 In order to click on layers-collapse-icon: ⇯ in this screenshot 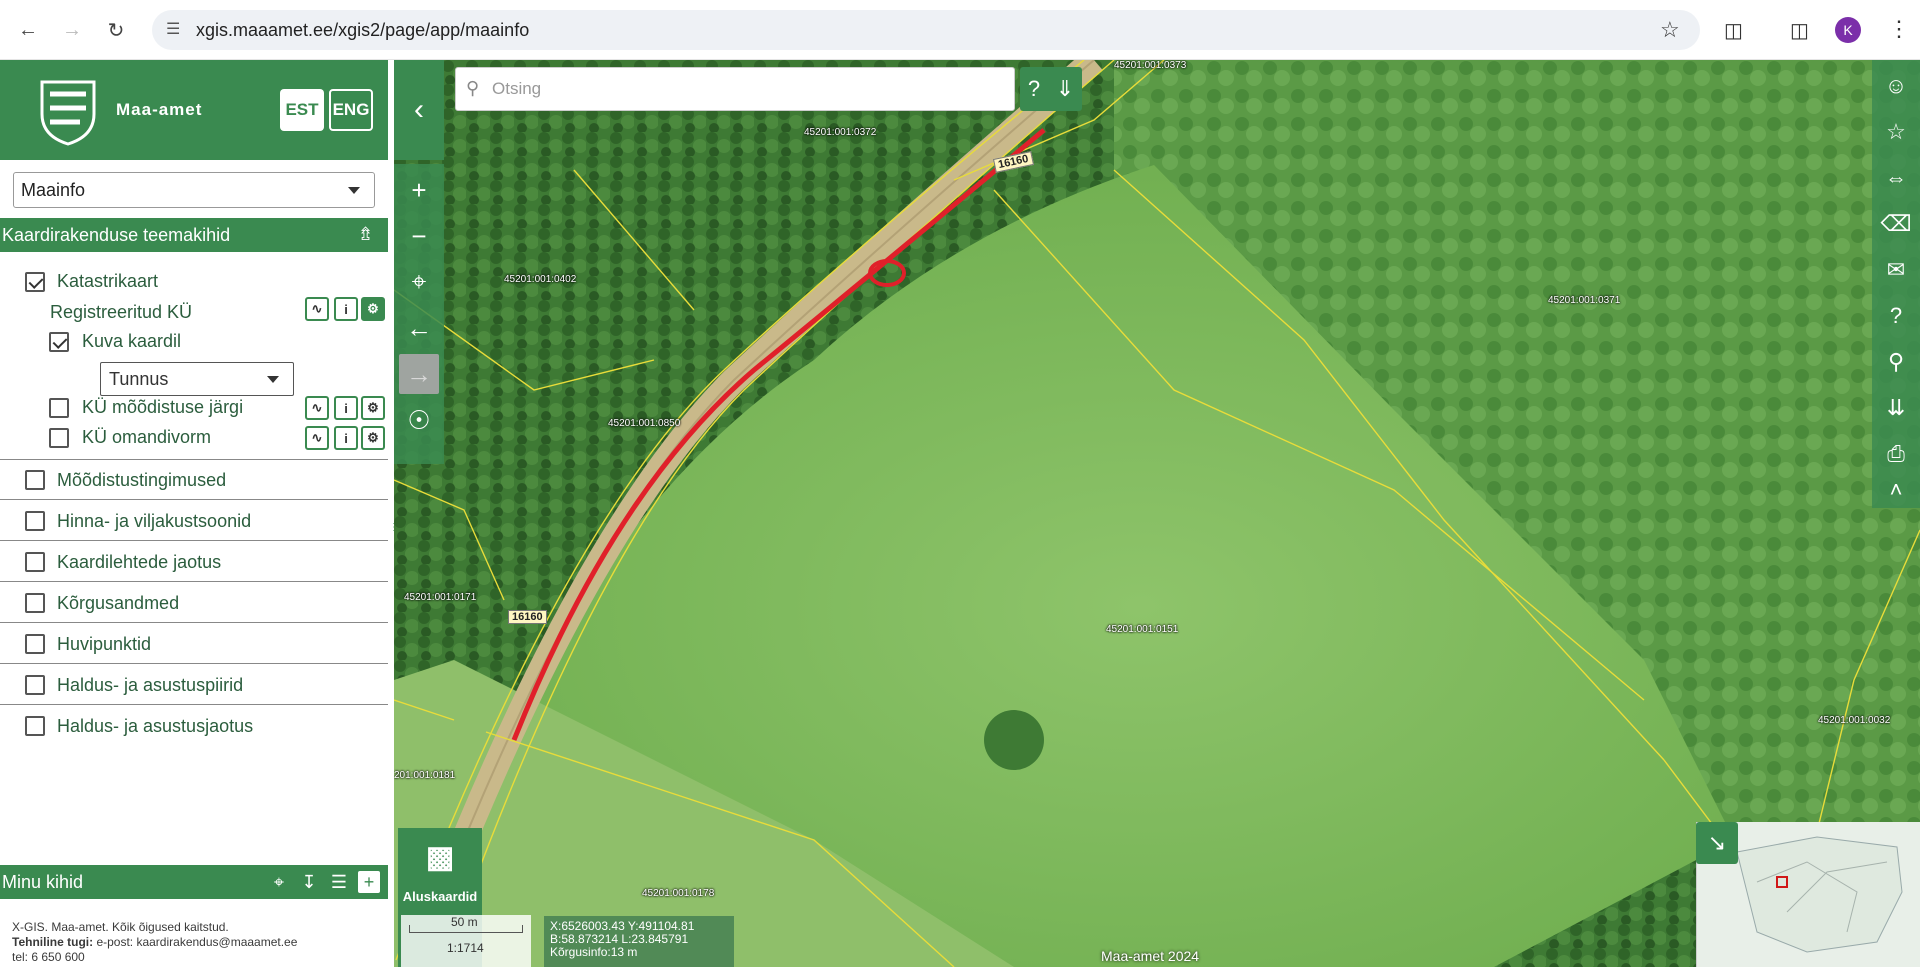, I will do `click(369, 235)`.